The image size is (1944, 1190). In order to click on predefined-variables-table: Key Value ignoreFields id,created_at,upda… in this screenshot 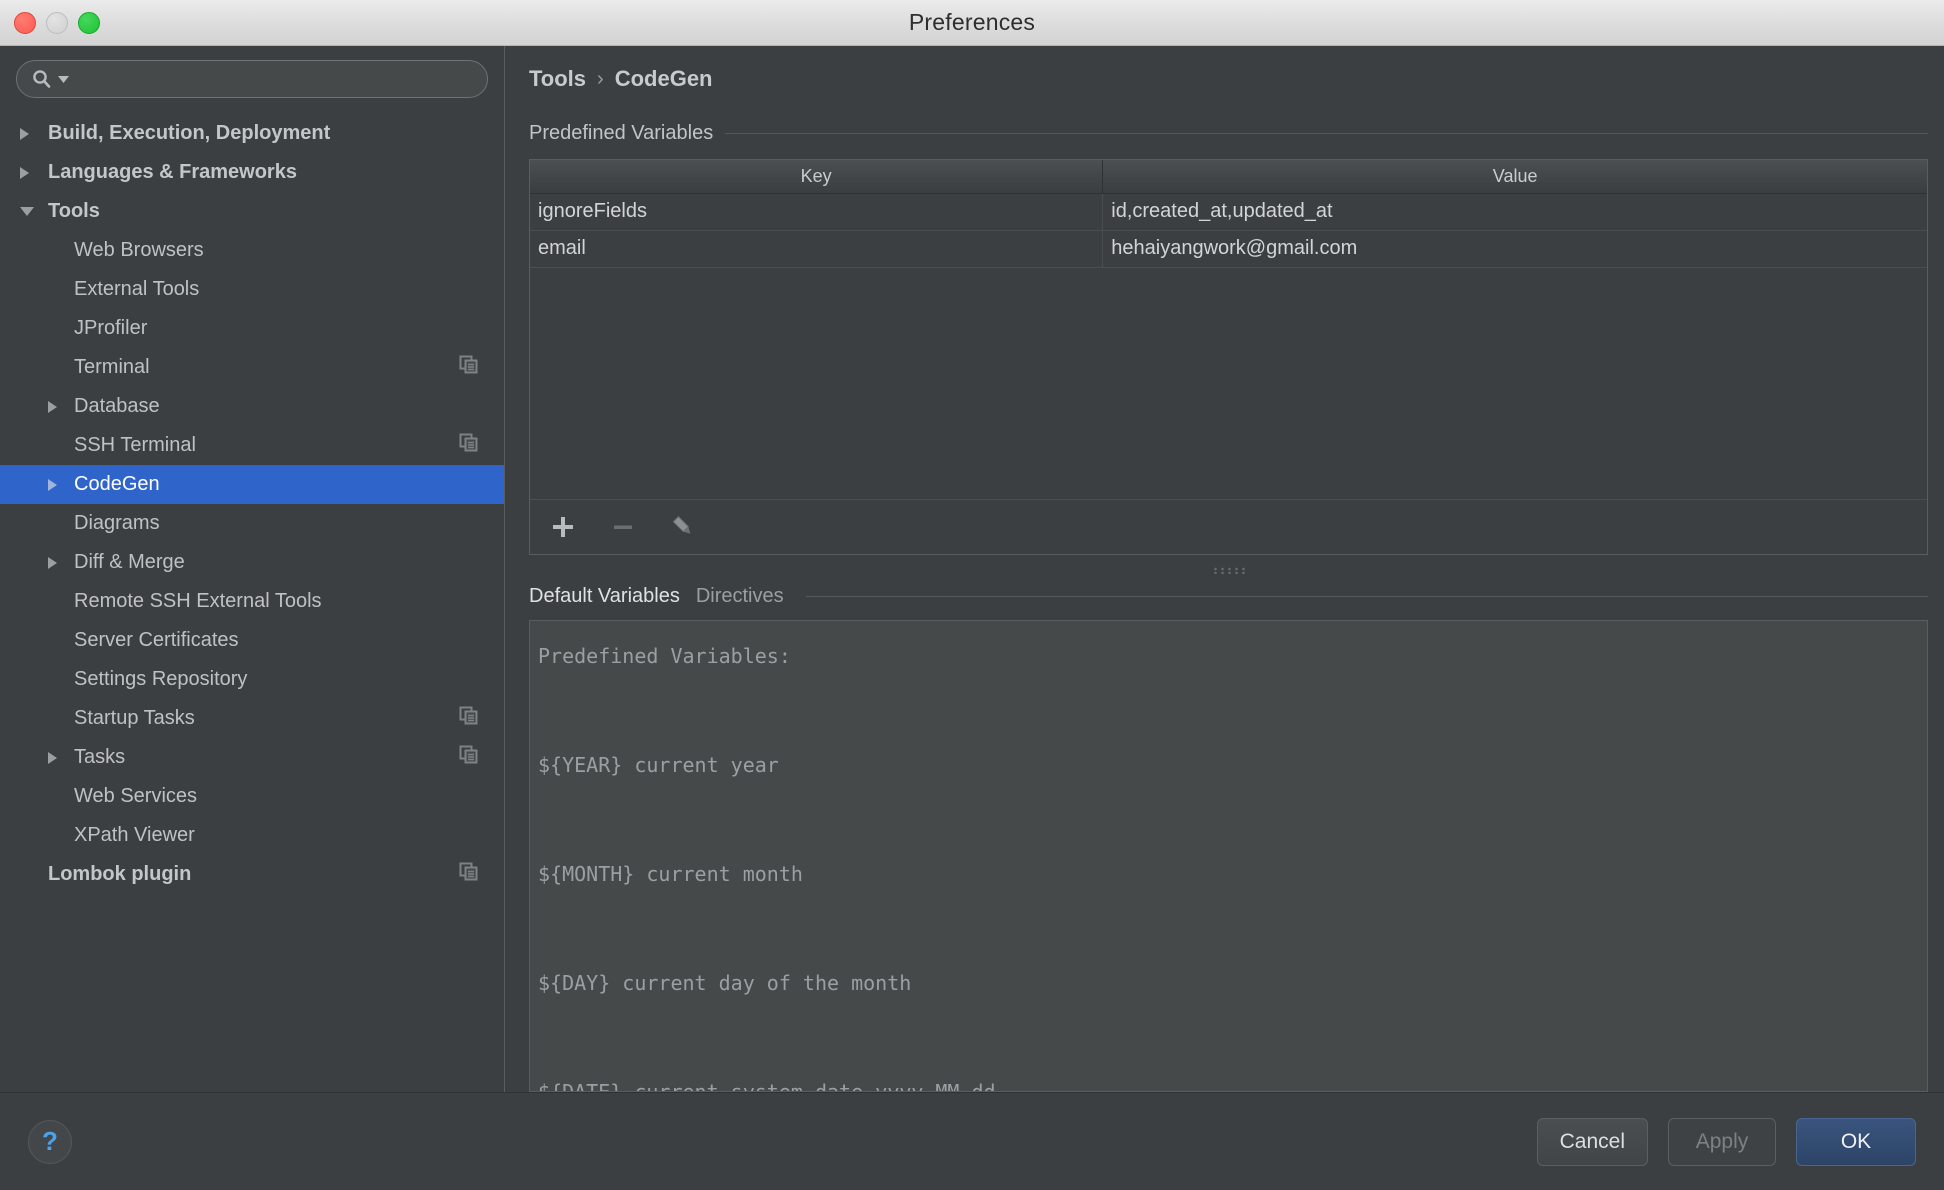, I will do `click(1228, 214)`.